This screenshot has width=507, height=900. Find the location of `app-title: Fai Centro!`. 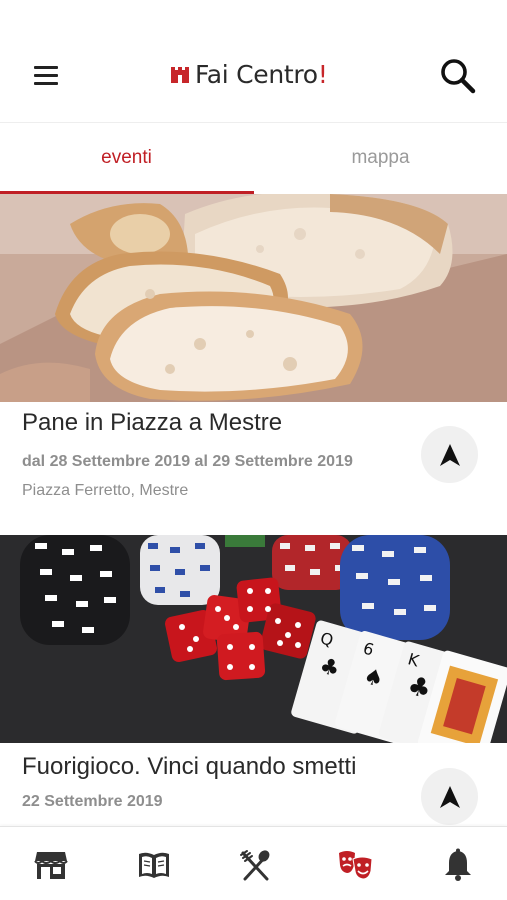

app-title: Fai Centro! is located at coordinates (261, 74).